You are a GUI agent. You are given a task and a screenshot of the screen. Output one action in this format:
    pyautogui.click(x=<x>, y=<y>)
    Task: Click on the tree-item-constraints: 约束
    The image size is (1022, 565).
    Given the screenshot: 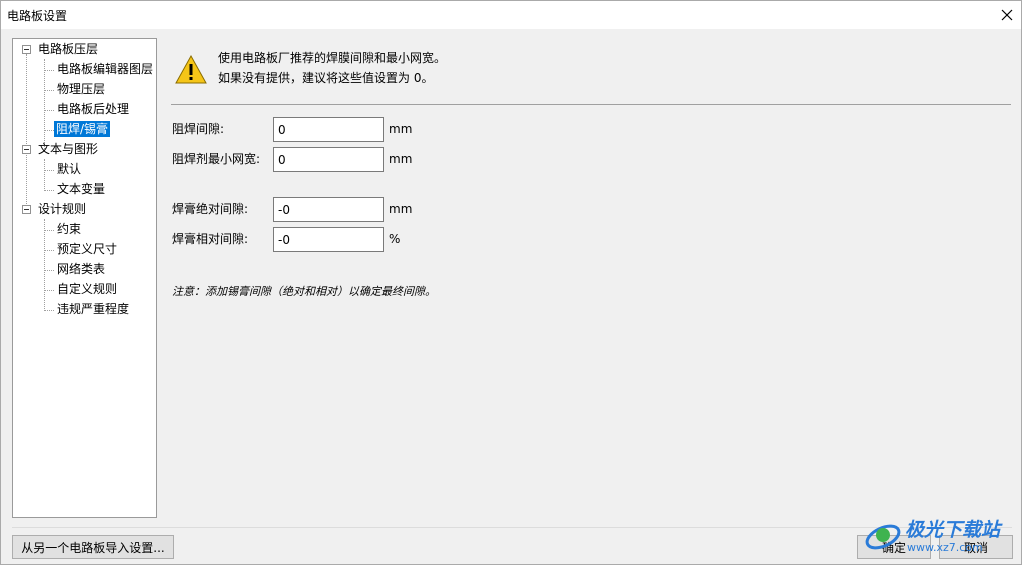 What is the action you would take?
    pyautogui.click(x=69, y=229)
    